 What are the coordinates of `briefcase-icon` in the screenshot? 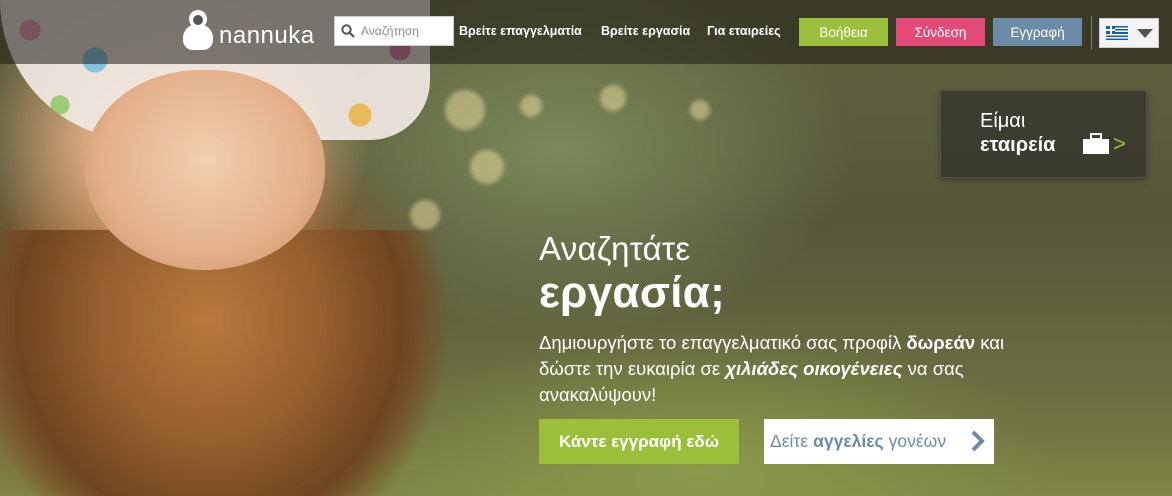 It's located at (1096, 143).